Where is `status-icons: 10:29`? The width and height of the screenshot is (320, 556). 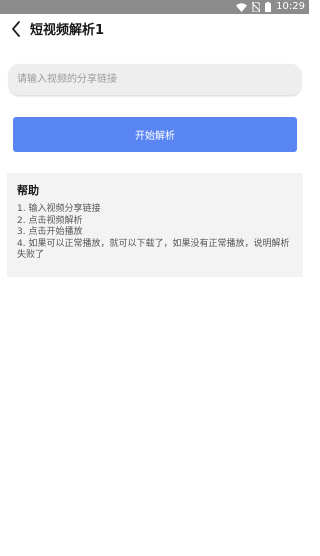
status-icons: 10:29 is located at coordinates (270, 7).